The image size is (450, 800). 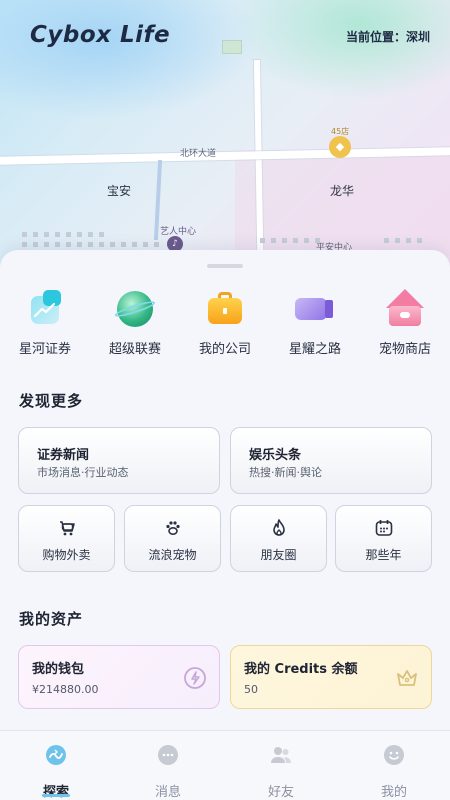 I want to click on tile-moments: 朋友圈, so click(x=278, y=538).